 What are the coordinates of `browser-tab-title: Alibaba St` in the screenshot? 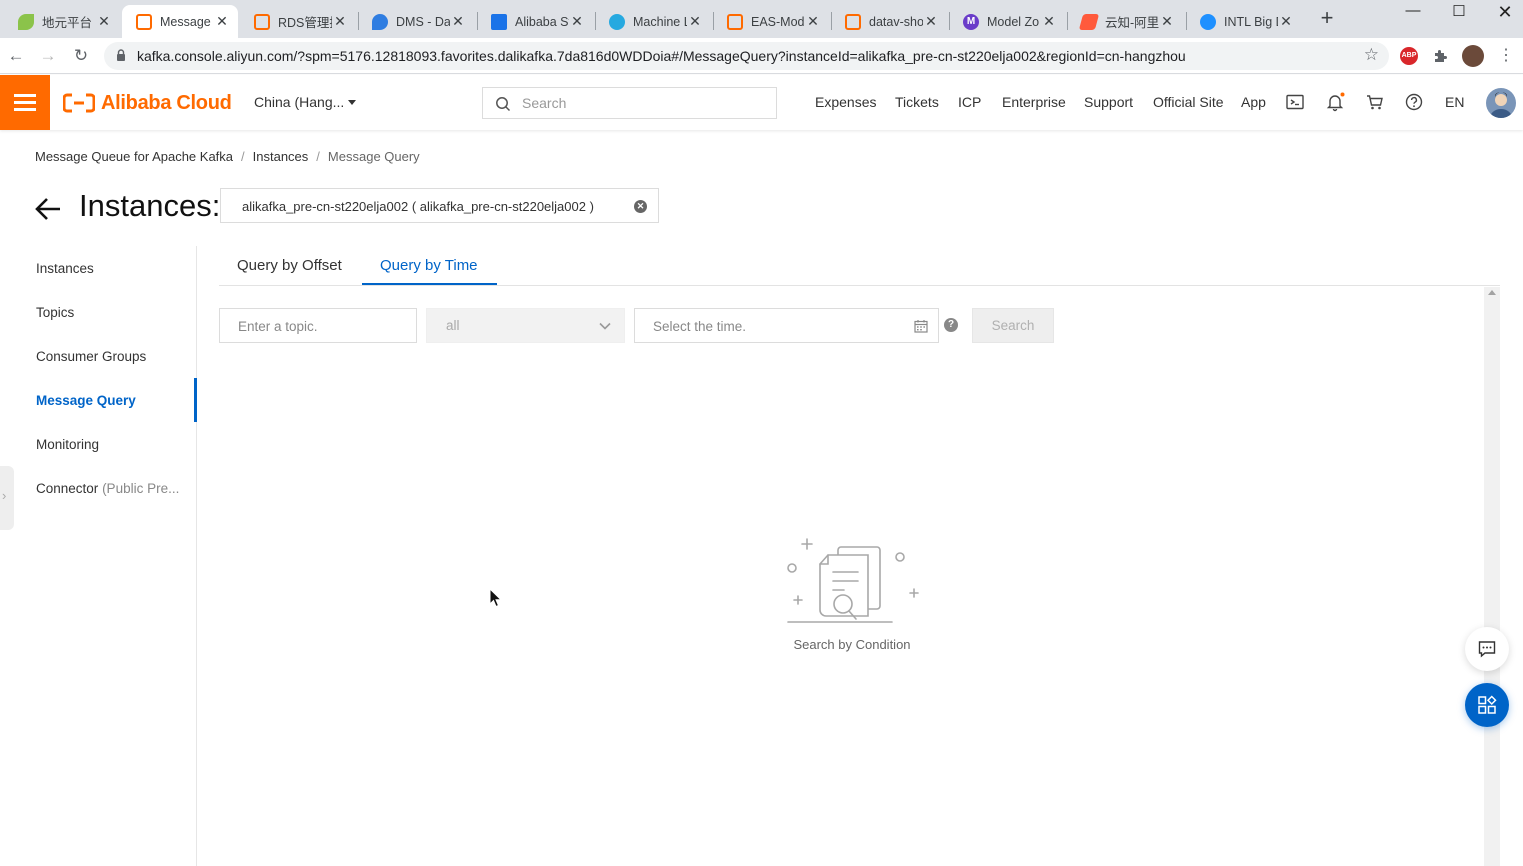 It's located at (542, 21).